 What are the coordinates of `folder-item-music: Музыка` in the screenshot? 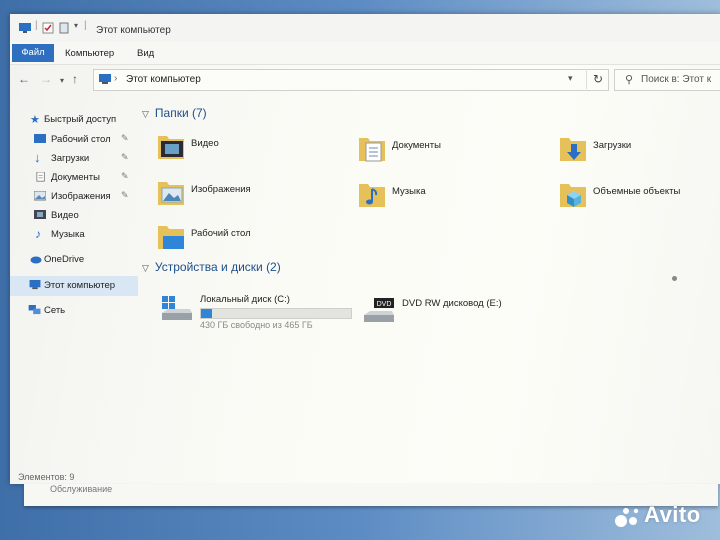 It's located at (447, 200).